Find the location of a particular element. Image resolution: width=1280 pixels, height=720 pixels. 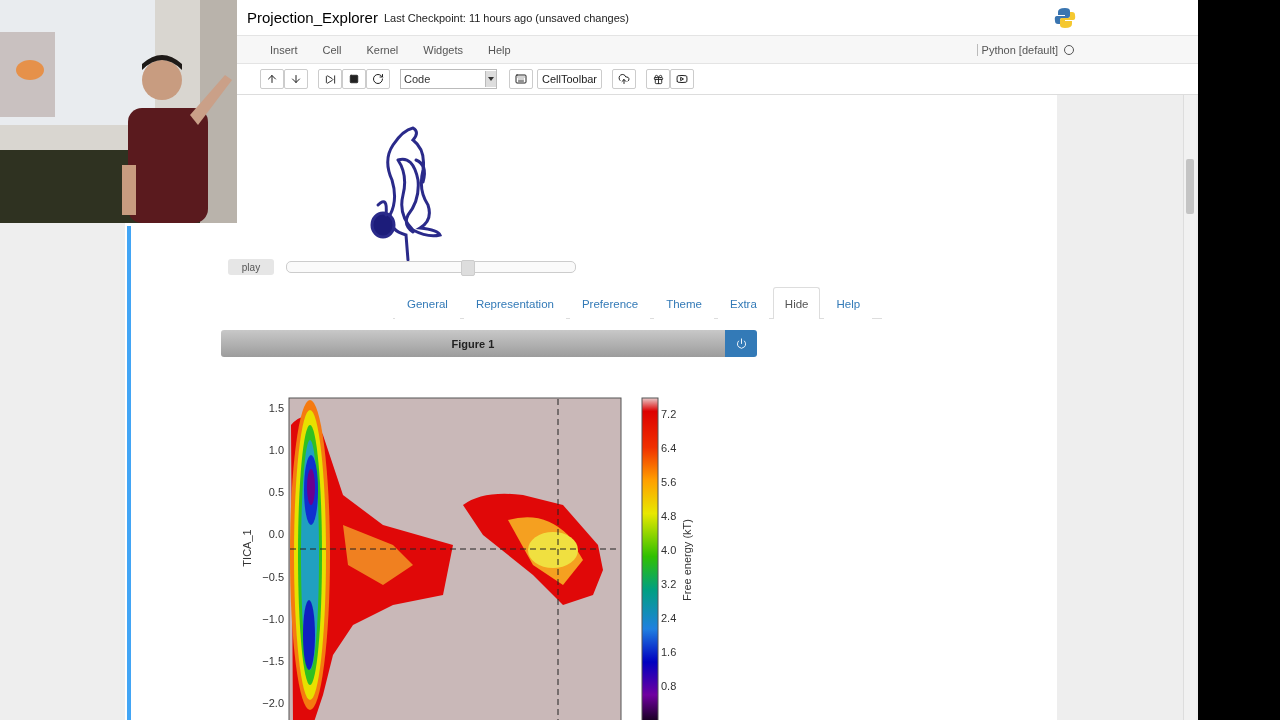

arrow-up-icon is located at coordinates (272, 79).